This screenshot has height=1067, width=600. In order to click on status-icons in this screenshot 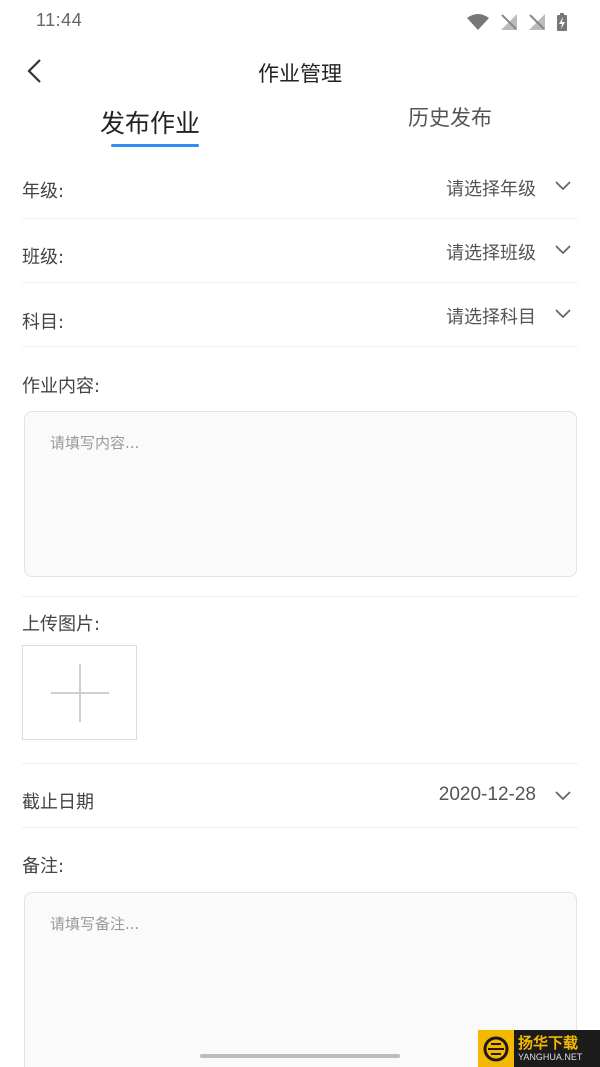, I will do `click(517, 22)`.